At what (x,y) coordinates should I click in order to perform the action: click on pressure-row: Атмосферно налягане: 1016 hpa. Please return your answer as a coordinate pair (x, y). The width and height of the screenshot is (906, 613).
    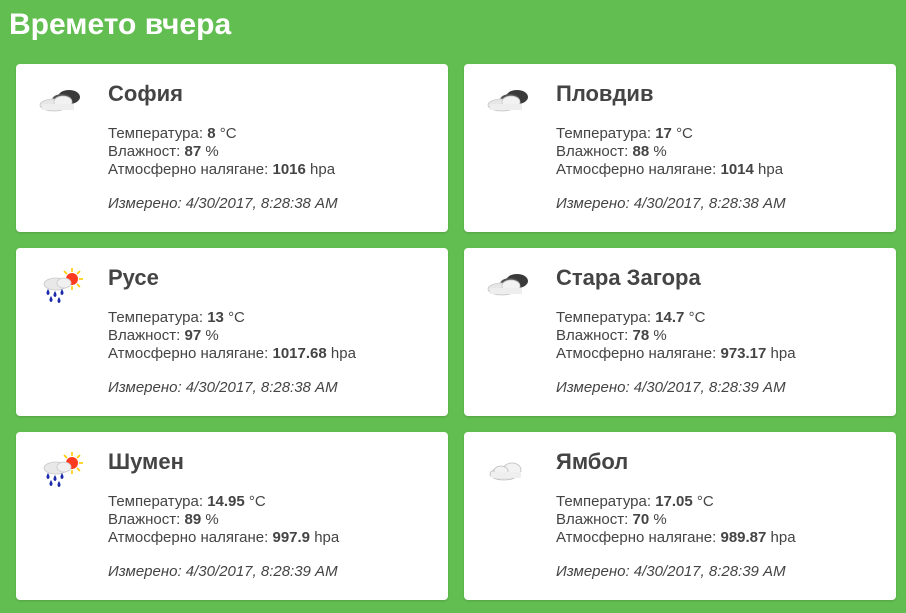
    Looking at the image, I should click on (273, 170).